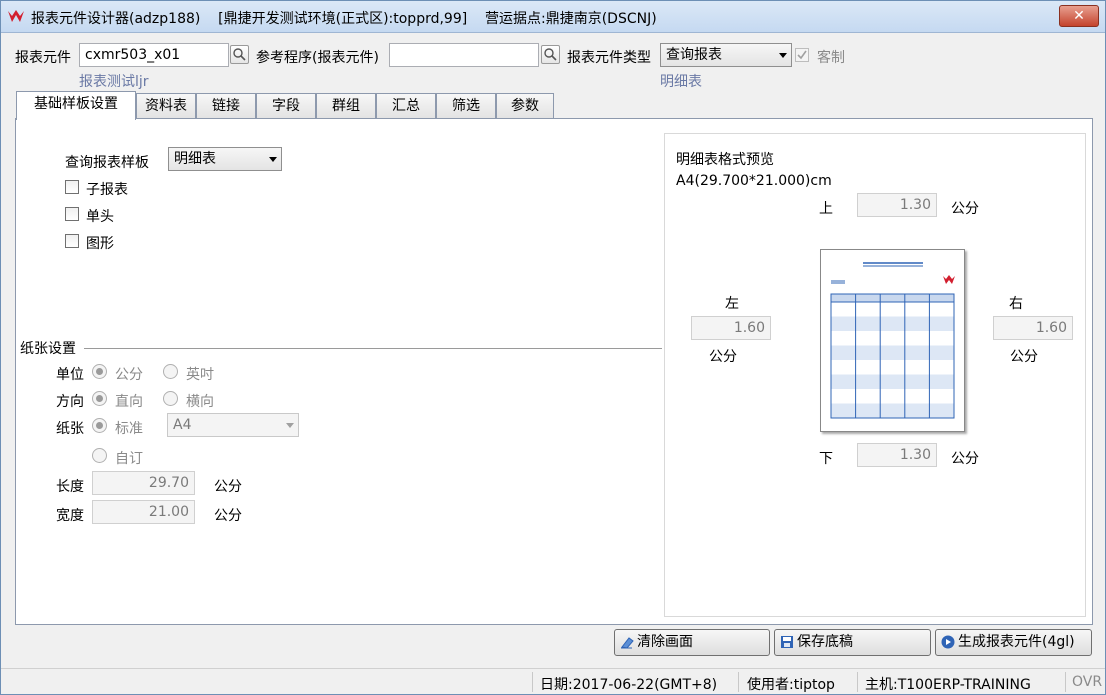  Describe the element at coordinates (787, 642) in the screenshot. I see `save-icon` at that location.